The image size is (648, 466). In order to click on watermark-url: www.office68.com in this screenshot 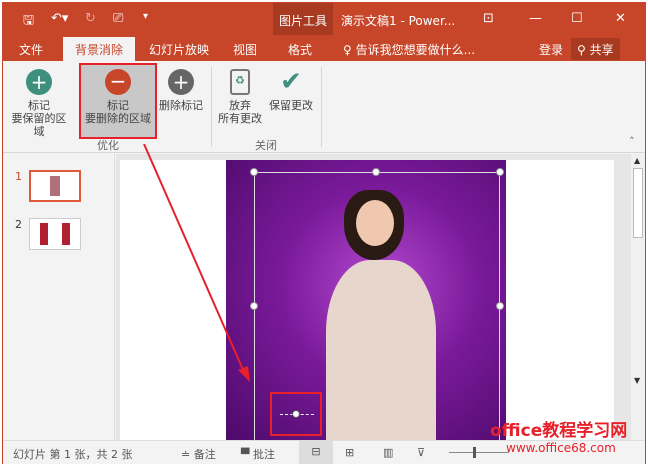, I will do `click(561, 448)`.